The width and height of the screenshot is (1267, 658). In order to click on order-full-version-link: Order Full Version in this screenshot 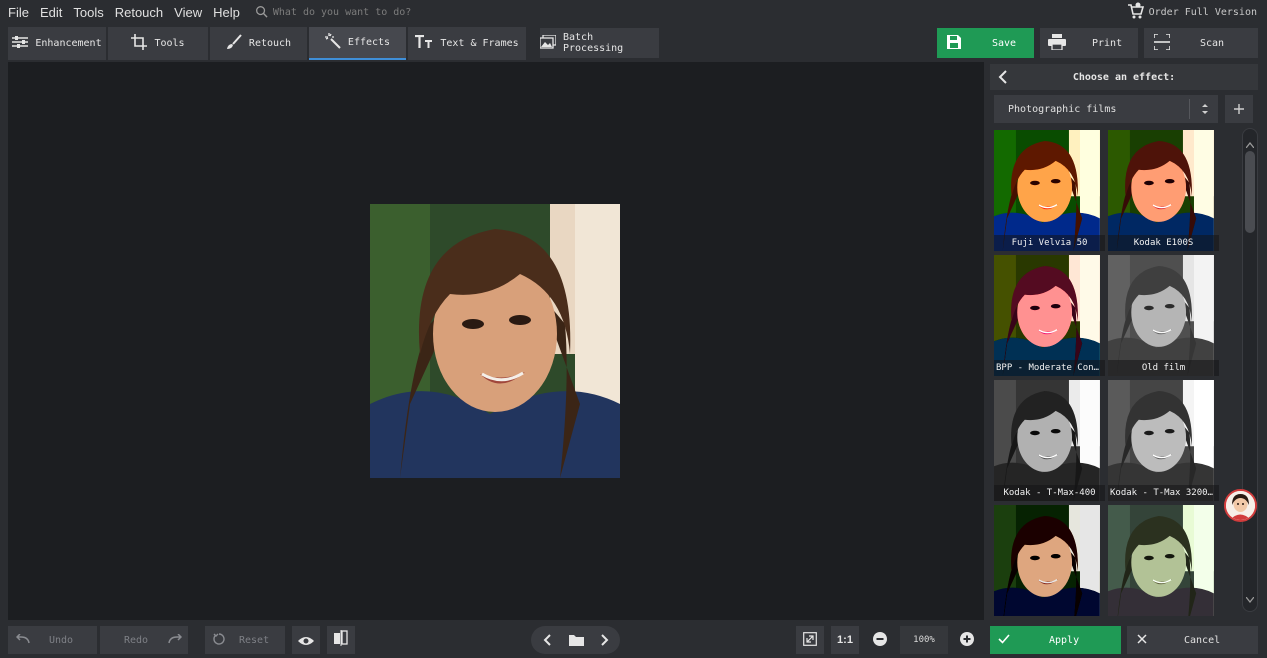, I will do `click(1192, 12)`.